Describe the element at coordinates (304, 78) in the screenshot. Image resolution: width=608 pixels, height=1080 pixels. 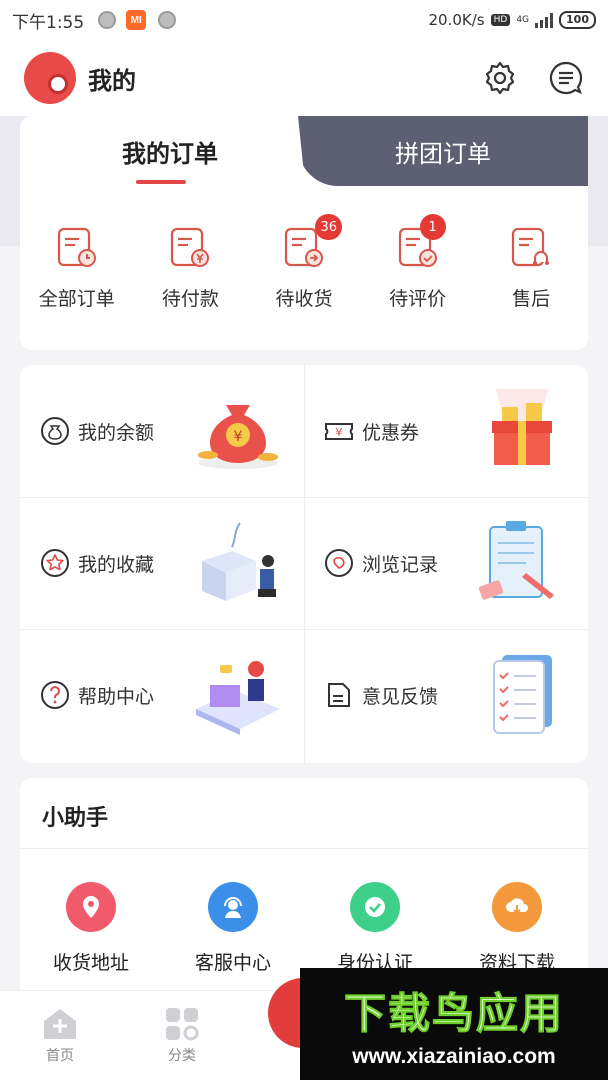
I see `page-header: 我的` at that location.